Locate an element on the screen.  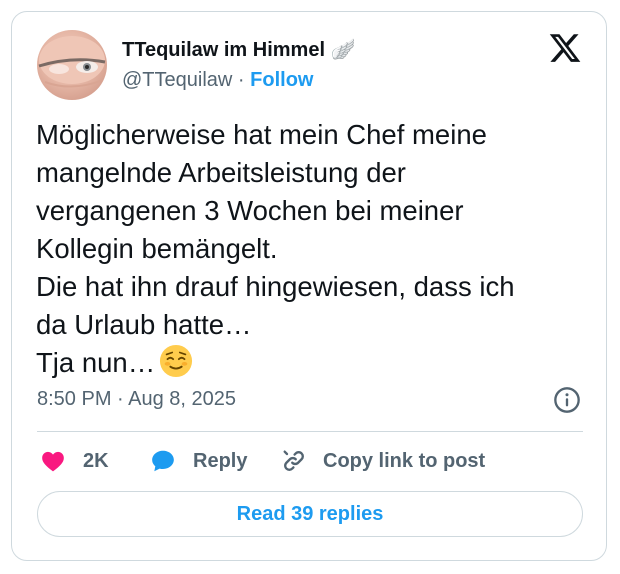
tweet-timestamp: 8:50 PM · Aug 8, 2025 is located at coordinates (136, 399).